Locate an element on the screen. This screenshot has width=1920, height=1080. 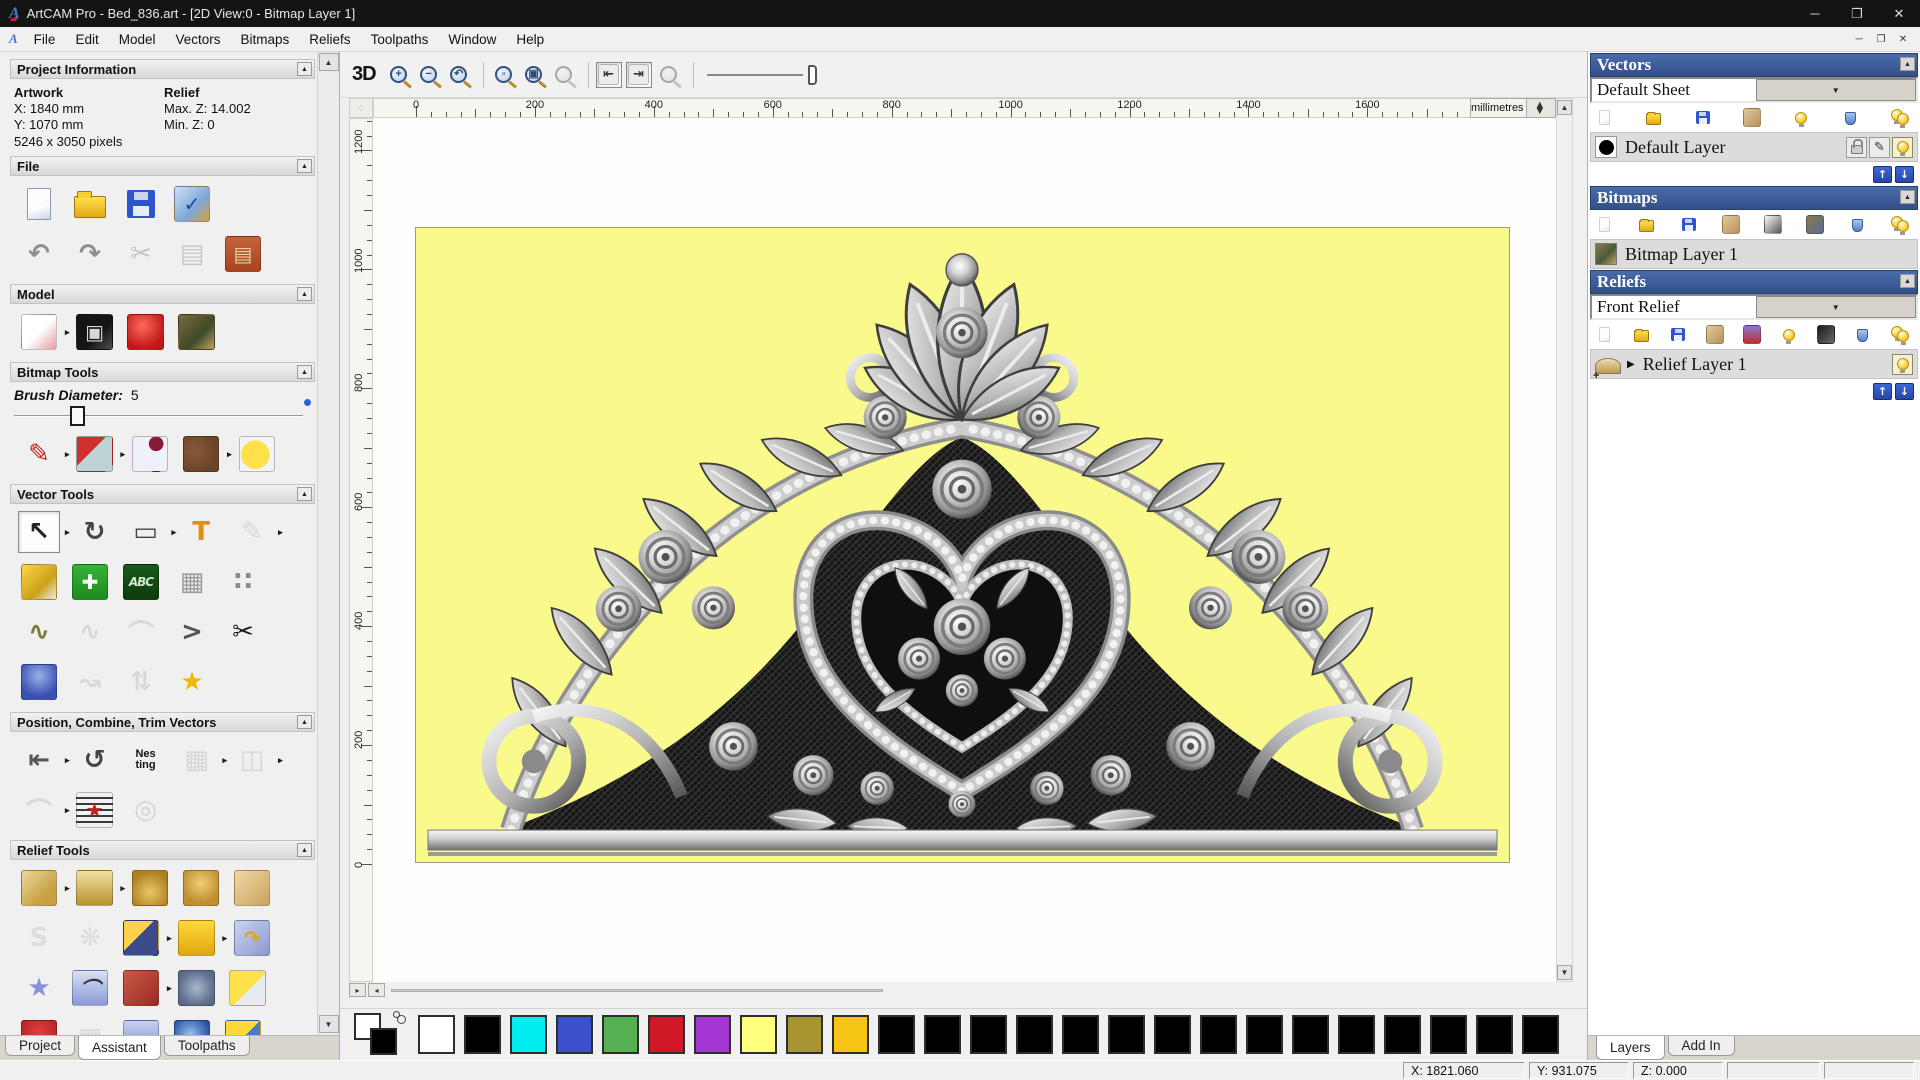
merge-lowest-relief-icon is located at coordinates (252, 888).